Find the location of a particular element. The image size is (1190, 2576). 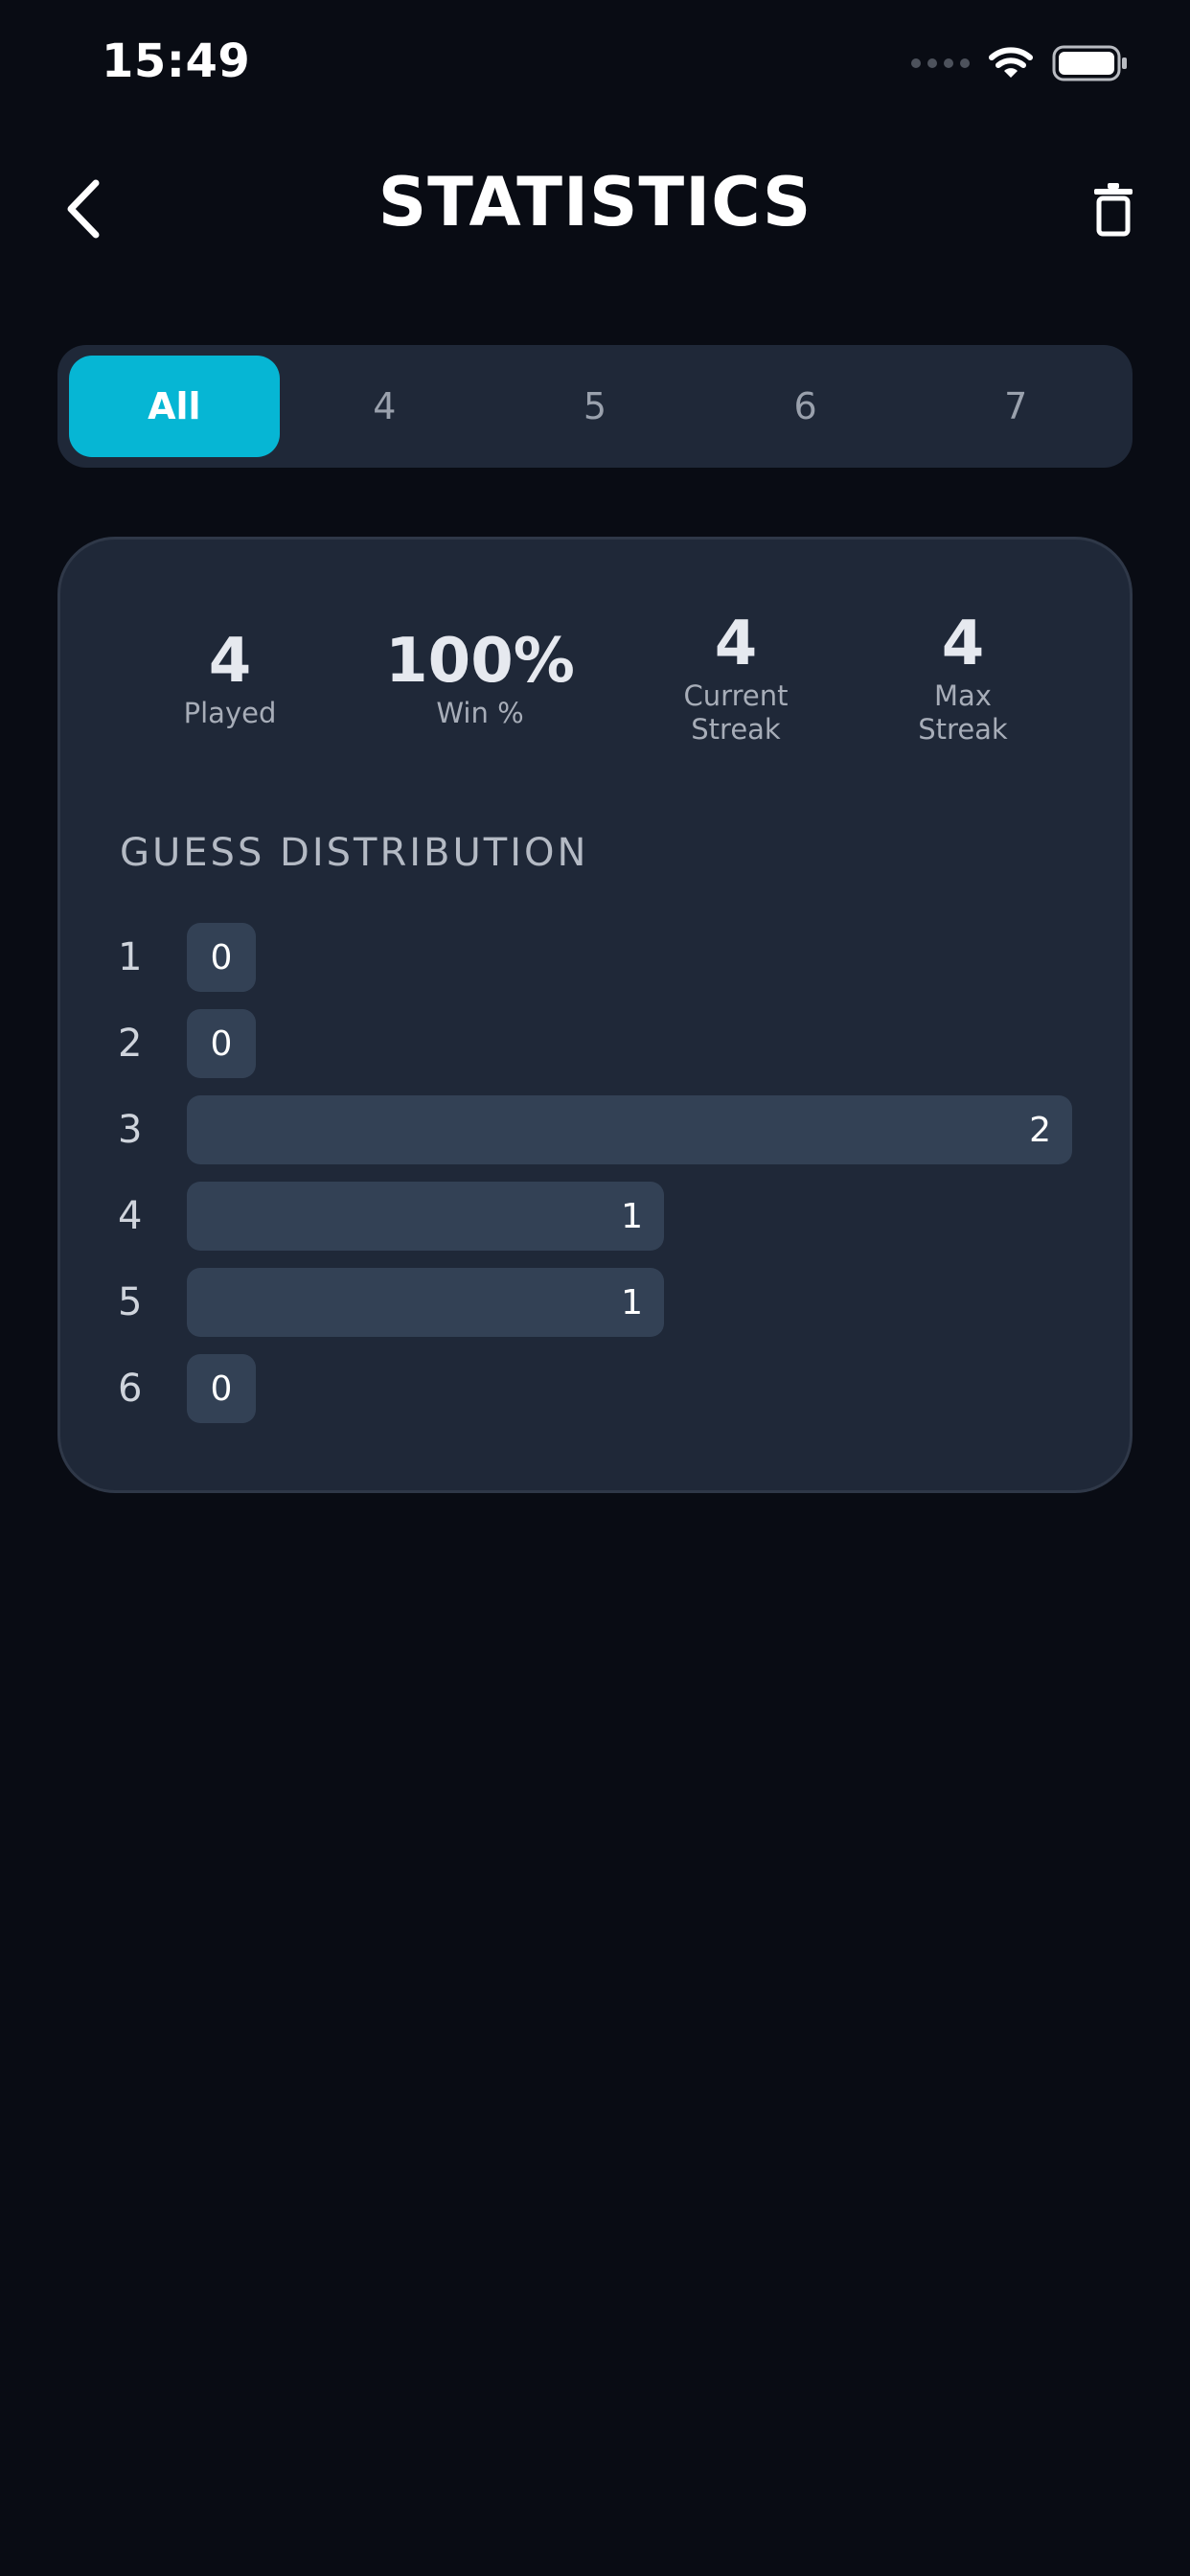

trash-icon is located at coordinates (1113, 210).